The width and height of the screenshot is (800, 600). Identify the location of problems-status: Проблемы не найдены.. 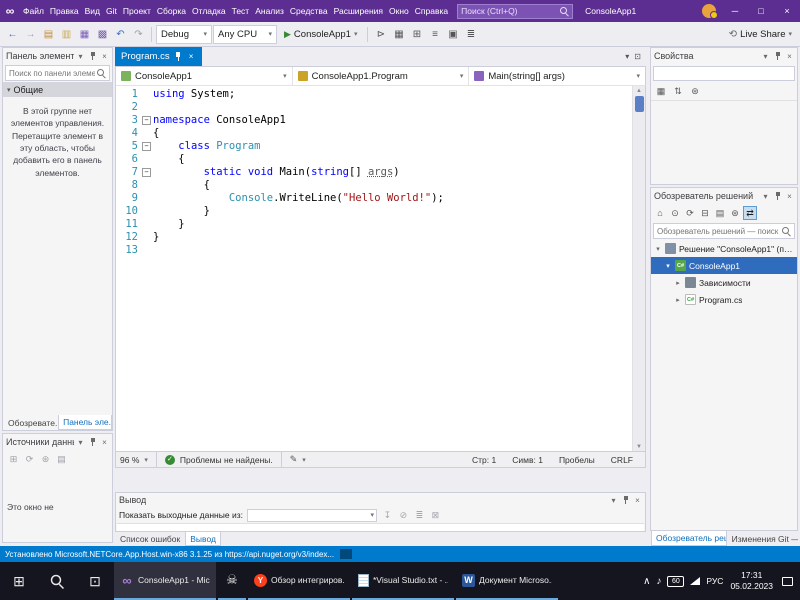
(226, 460).